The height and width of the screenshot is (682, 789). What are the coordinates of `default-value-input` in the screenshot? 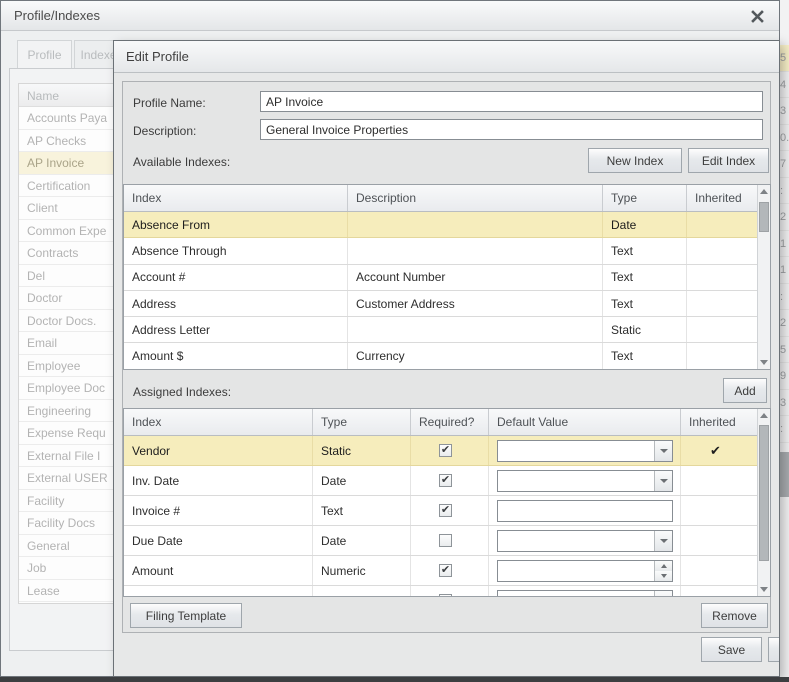 It's located at (585, 510).